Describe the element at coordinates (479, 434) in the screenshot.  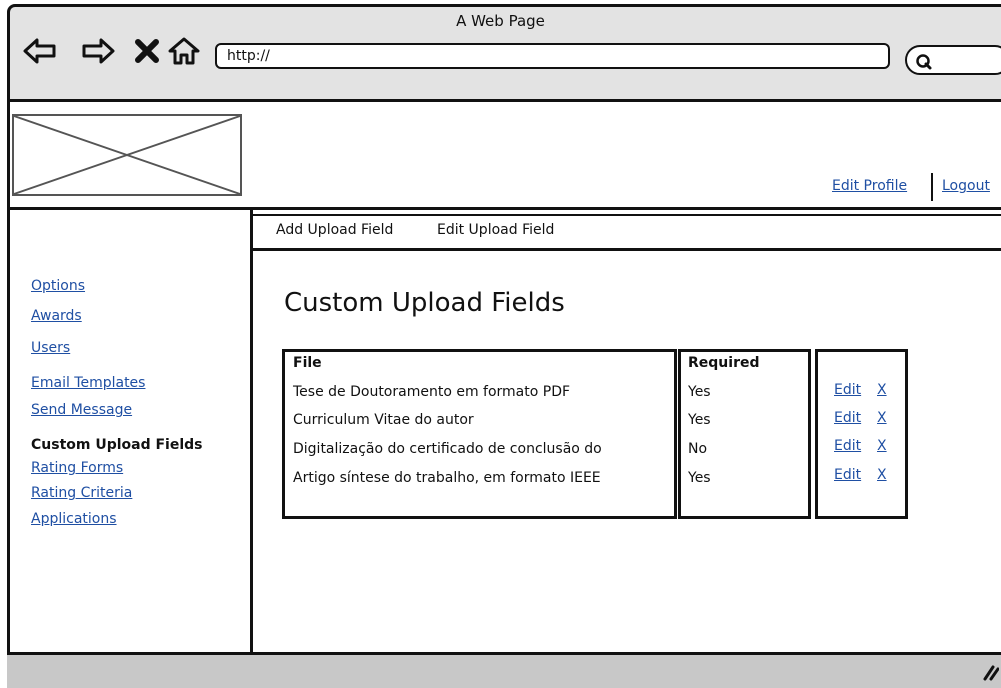
I see `file-column` at that location.